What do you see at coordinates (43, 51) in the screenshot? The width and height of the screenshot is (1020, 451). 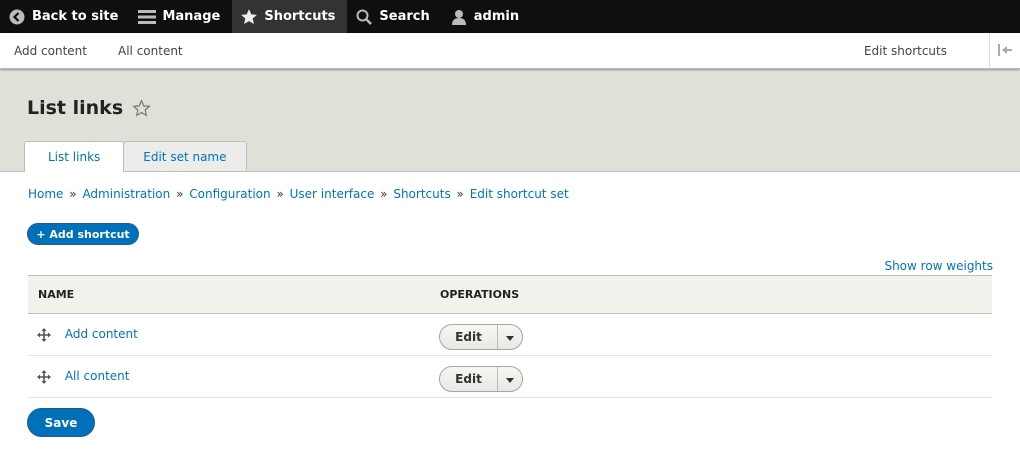 I see `tray-link-add-content: Add content` at bounding box center [43, 51].